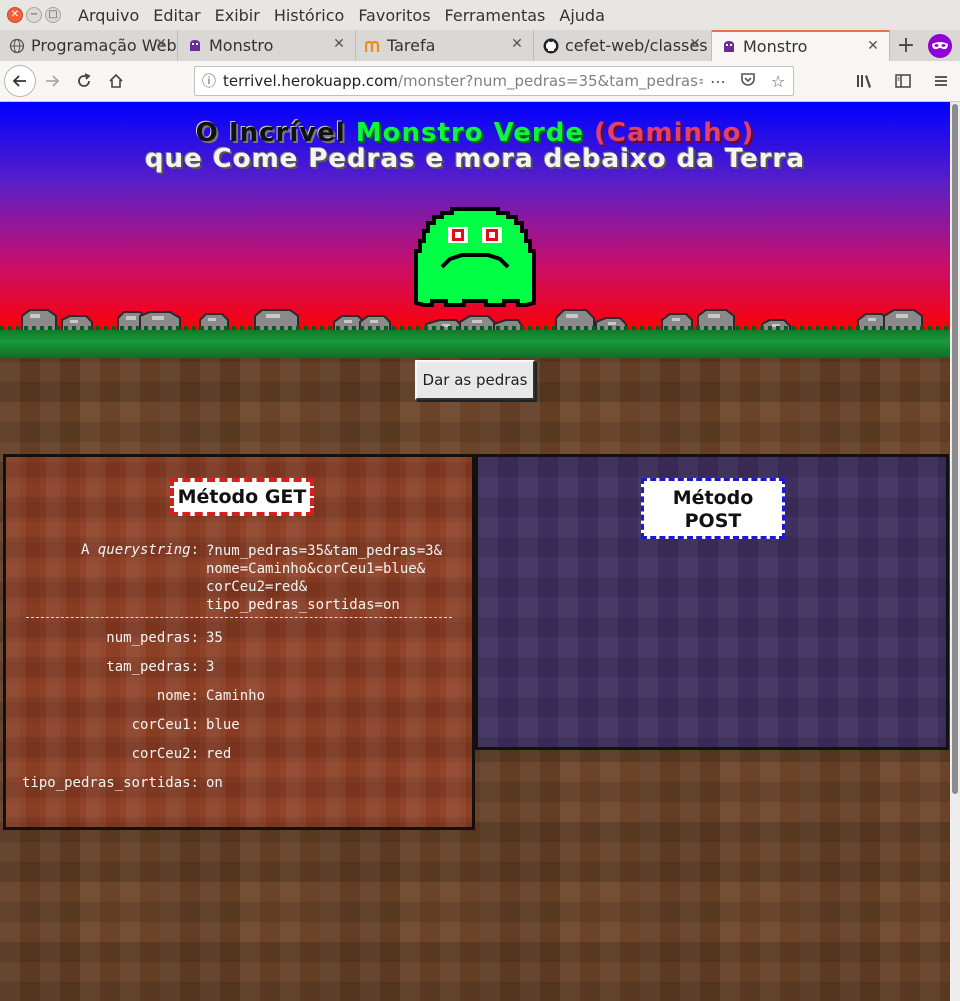  Describe the element at coordinates (89, 550) in the screenshot. I see `qs-label-prefix: A` at that location.